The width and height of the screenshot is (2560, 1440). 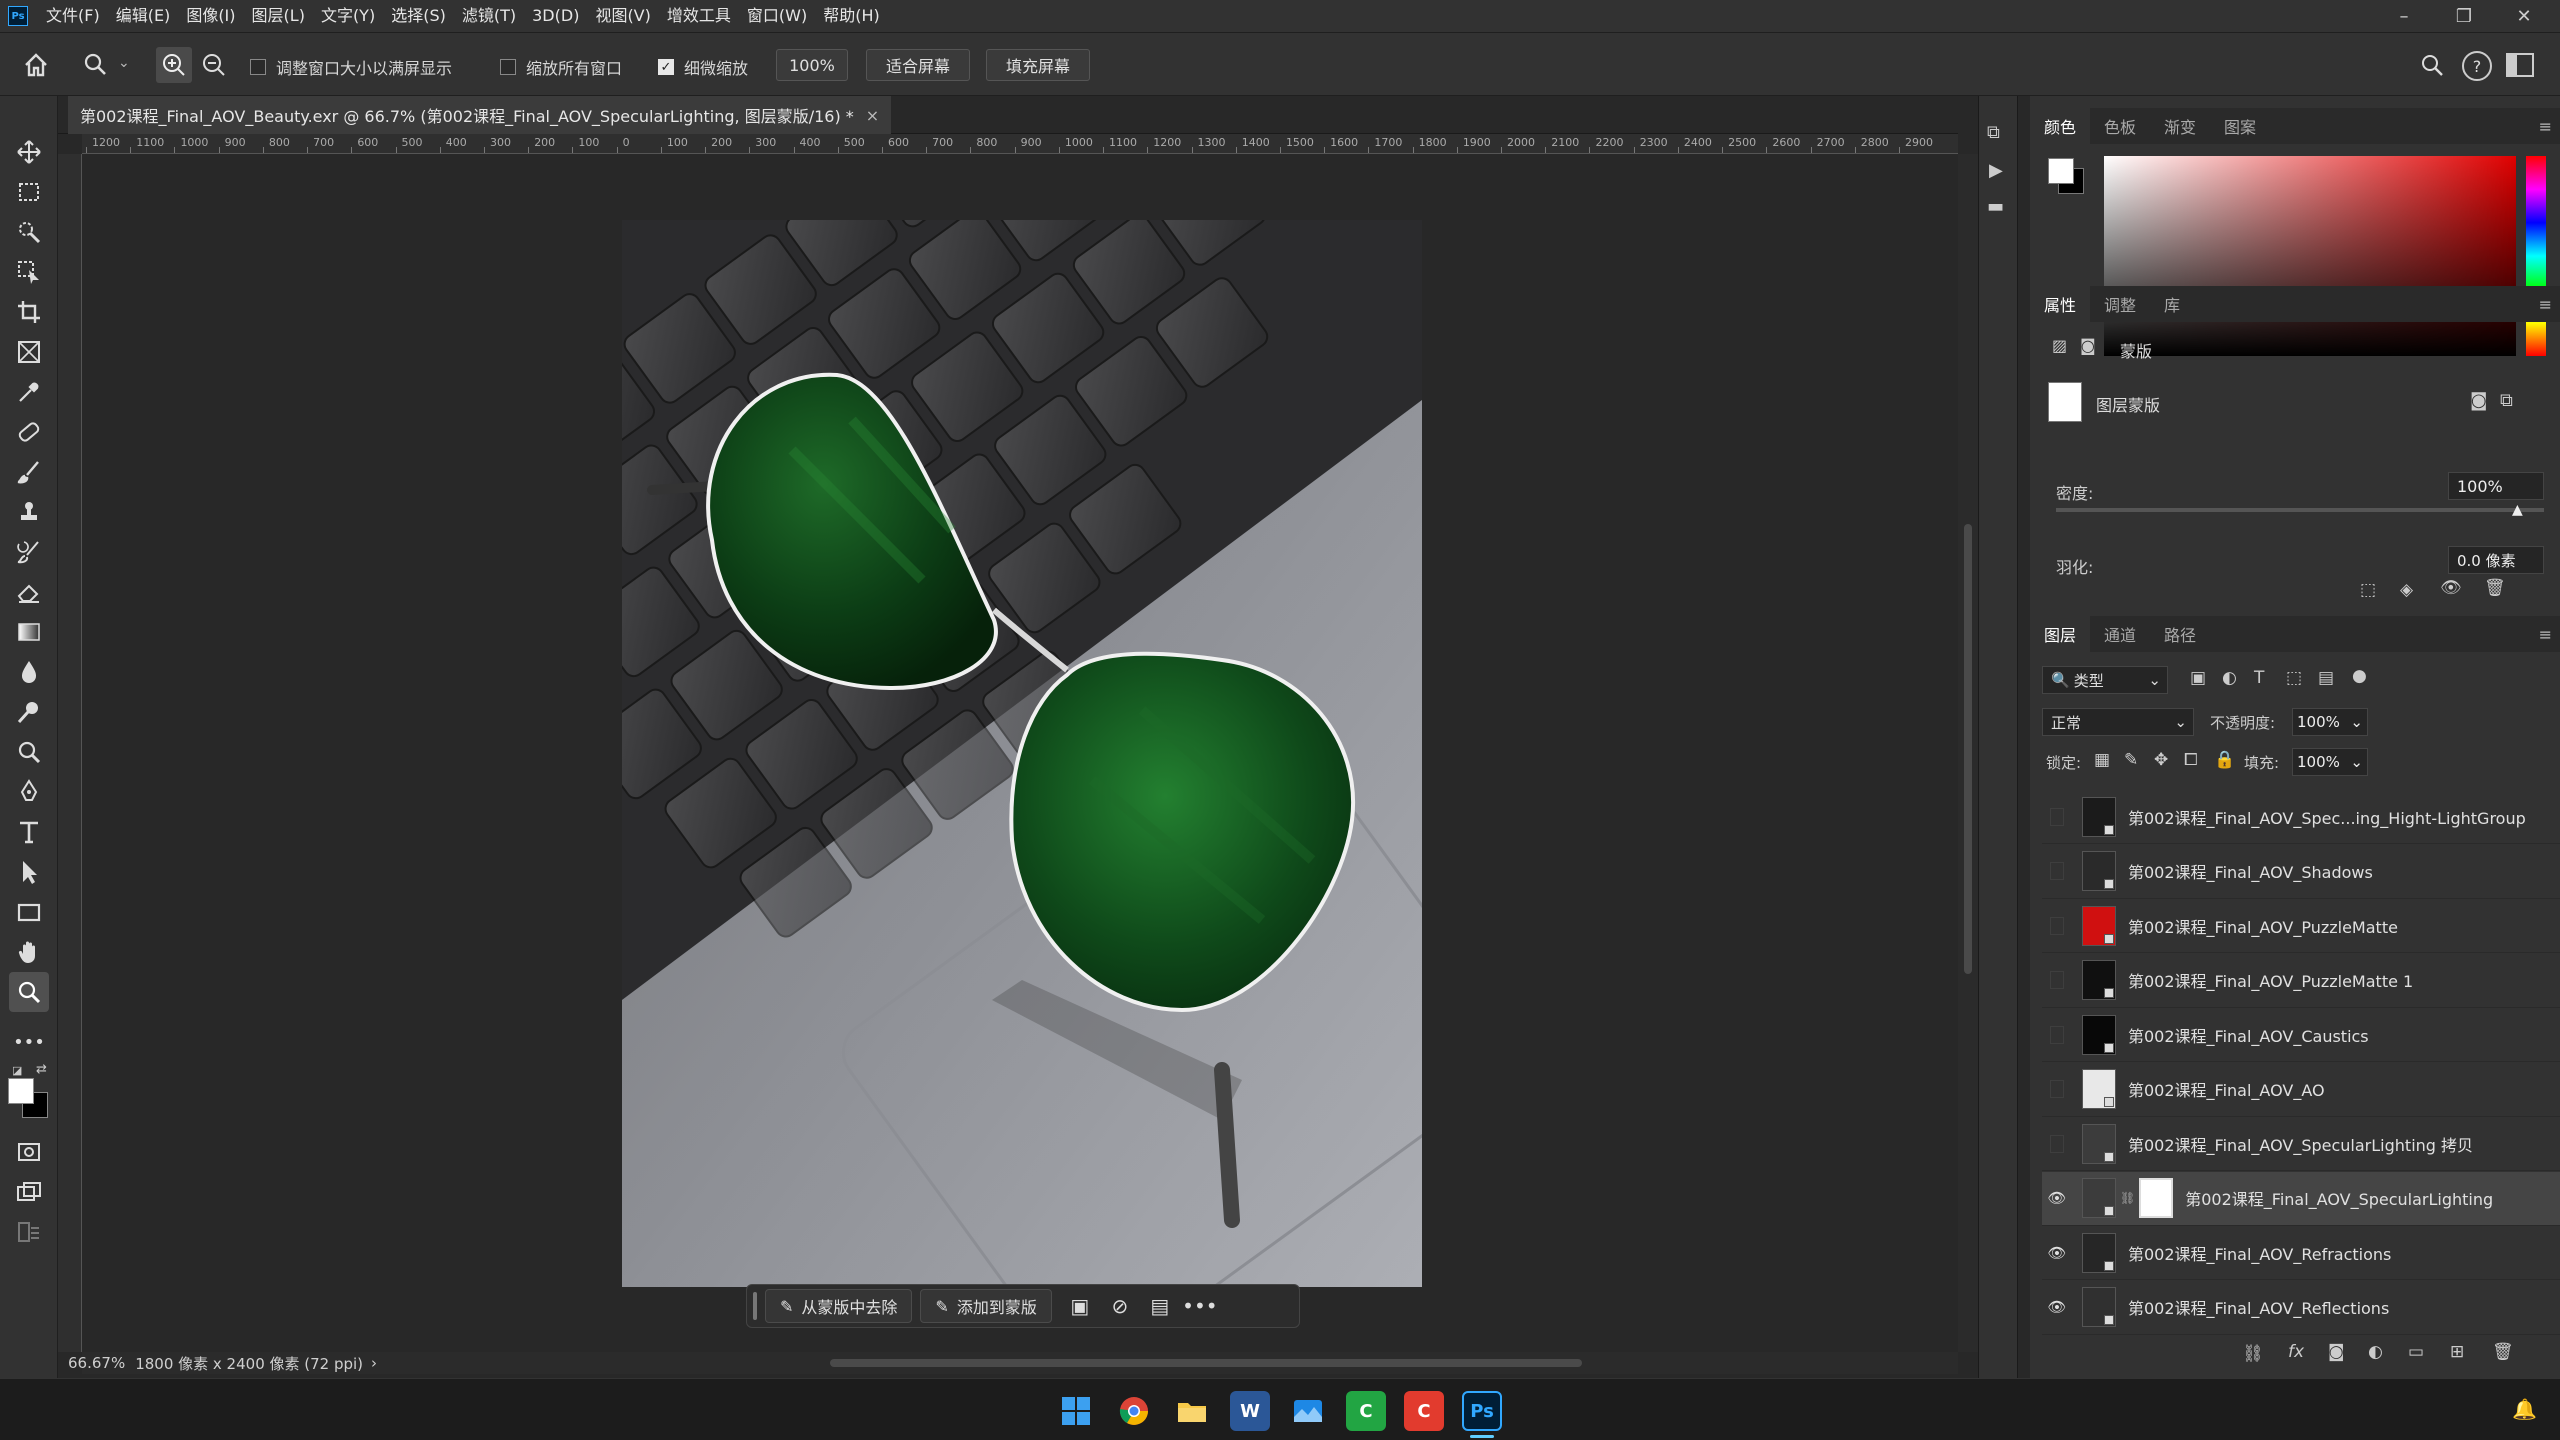 What do you see at coordinates (1134, 1411) in the screenshot?
I see `chrome-icon` at bounding box center [1134, 1411].